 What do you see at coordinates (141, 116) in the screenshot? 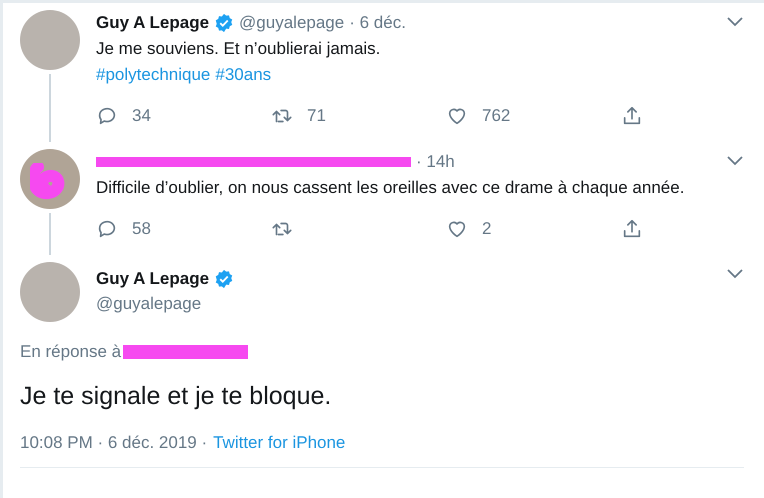
I see `reply-count: 34` at bounding box center [141, 116].